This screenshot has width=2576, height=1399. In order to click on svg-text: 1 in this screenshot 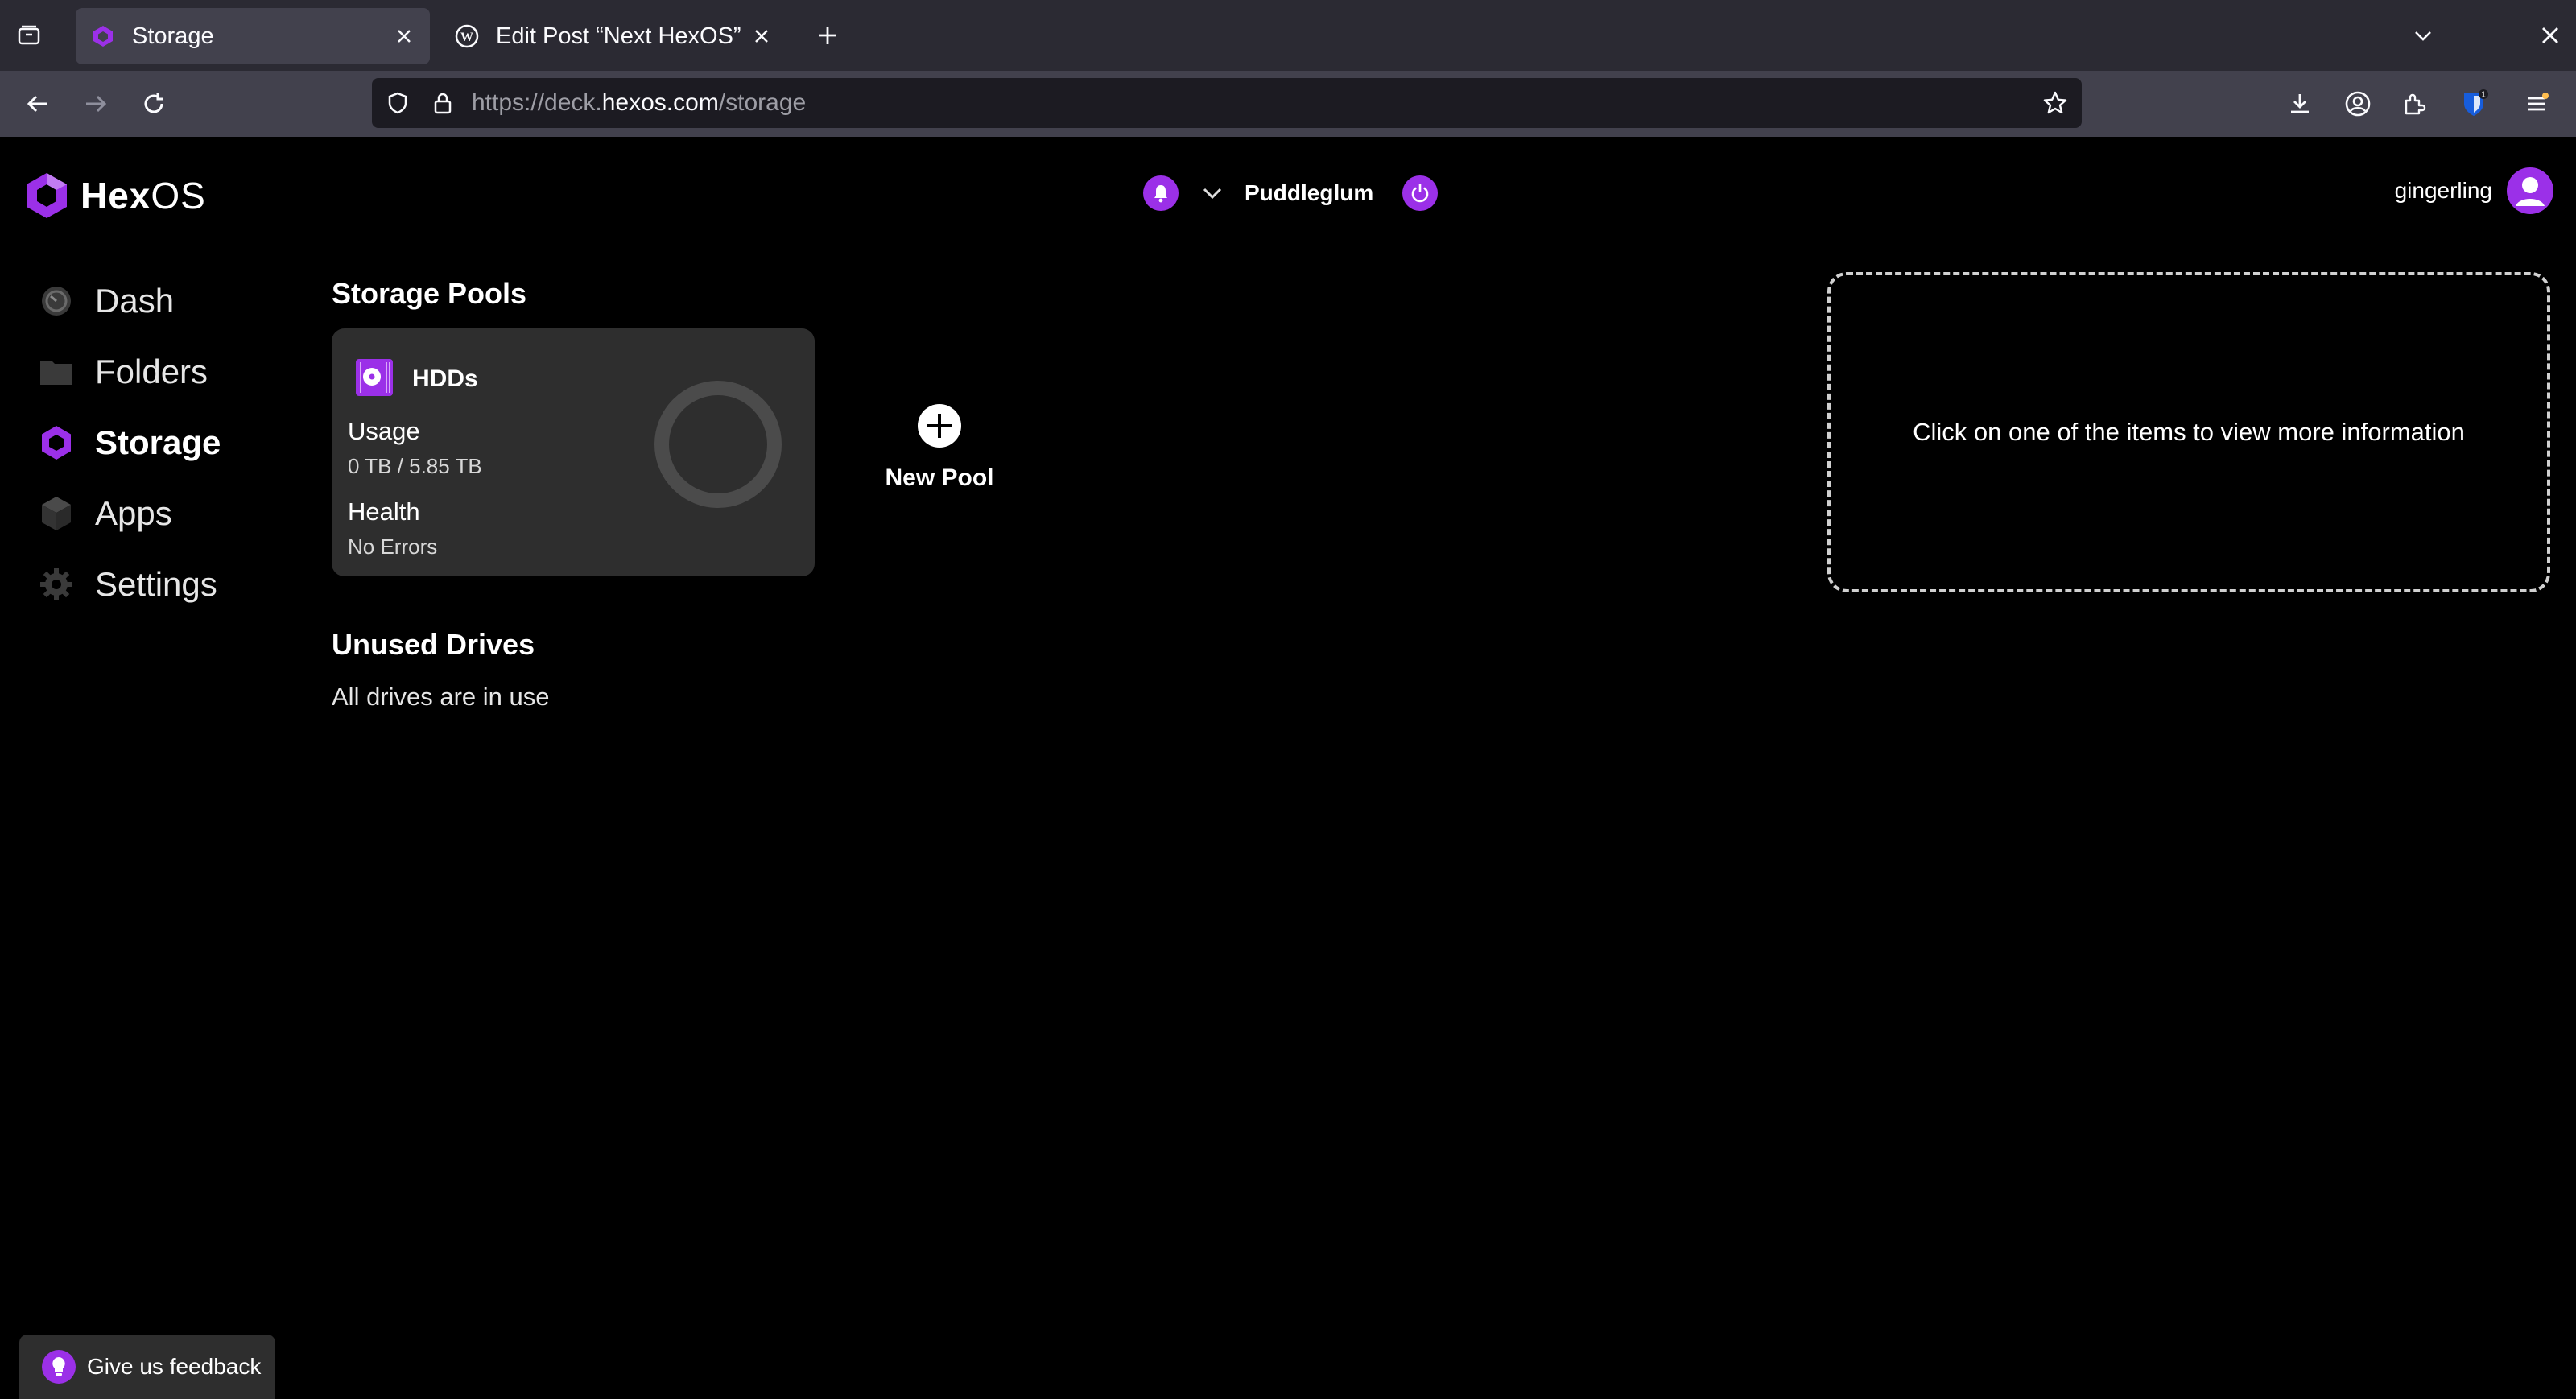, I will do `click(2483, 95)`.